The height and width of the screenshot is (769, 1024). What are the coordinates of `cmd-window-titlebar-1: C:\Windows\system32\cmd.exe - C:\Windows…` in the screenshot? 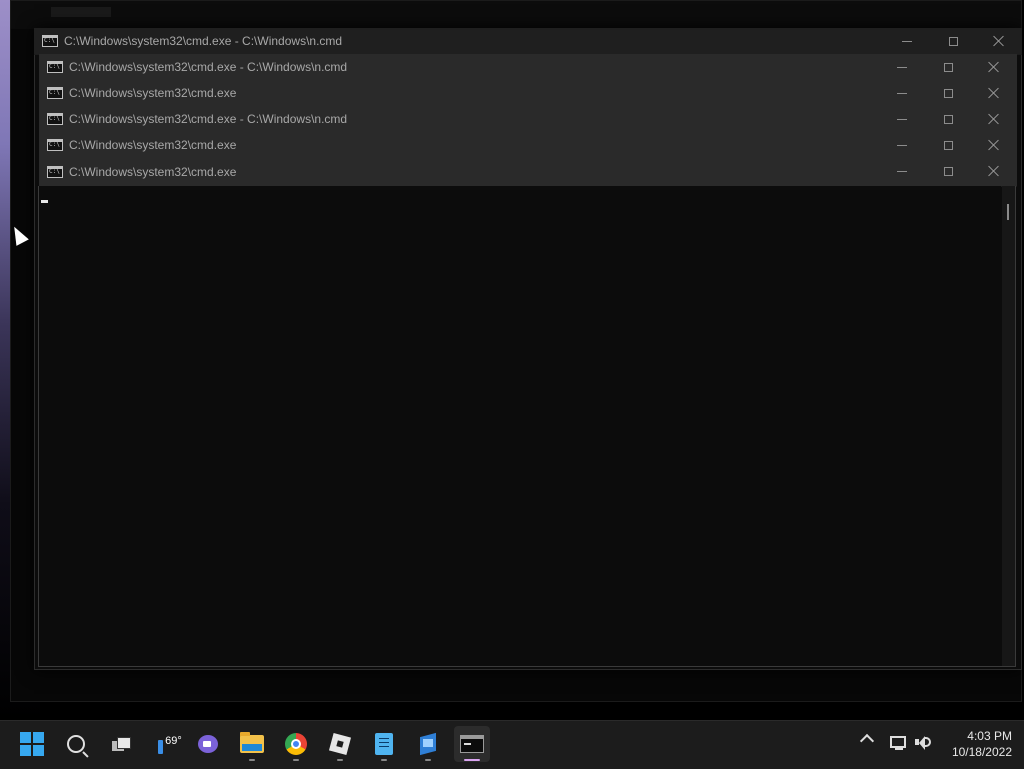 It's located at (528, 41).